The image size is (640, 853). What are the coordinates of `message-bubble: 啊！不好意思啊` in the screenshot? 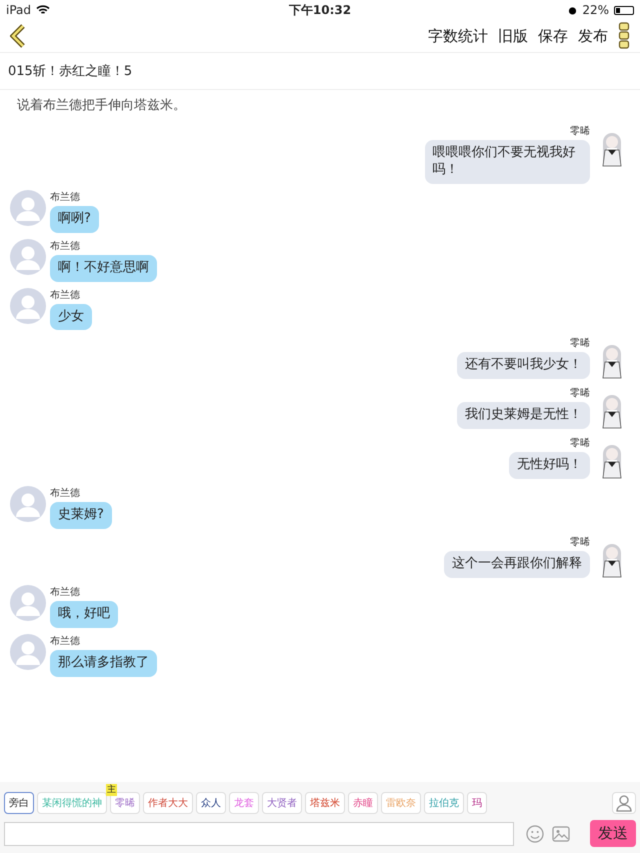 It's located at (103, 268).